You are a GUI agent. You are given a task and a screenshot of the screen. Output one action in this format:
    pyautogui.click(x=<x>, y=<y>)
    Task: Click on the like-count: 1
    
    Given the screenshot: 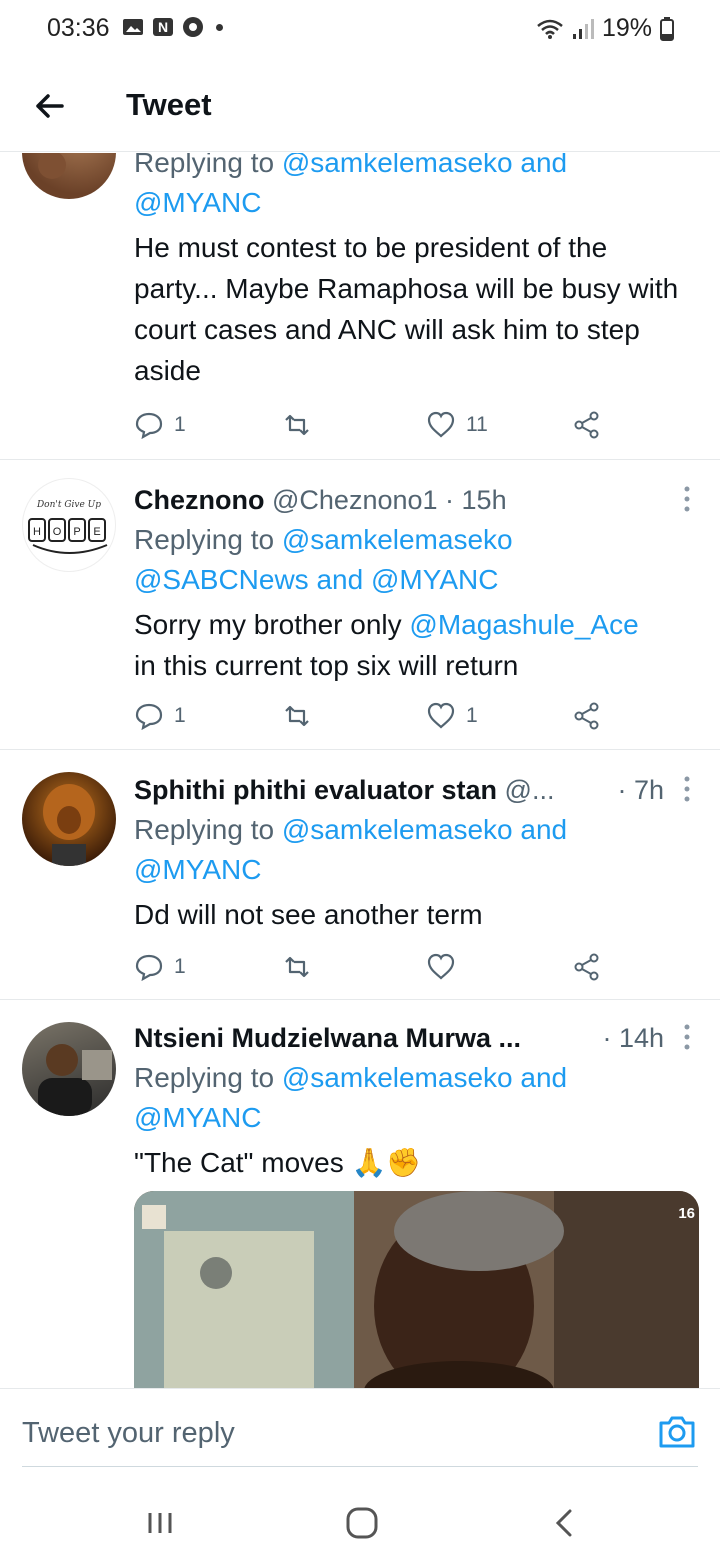 What is the action you would take?
    pyautogui.click(x=472, y=715)
    